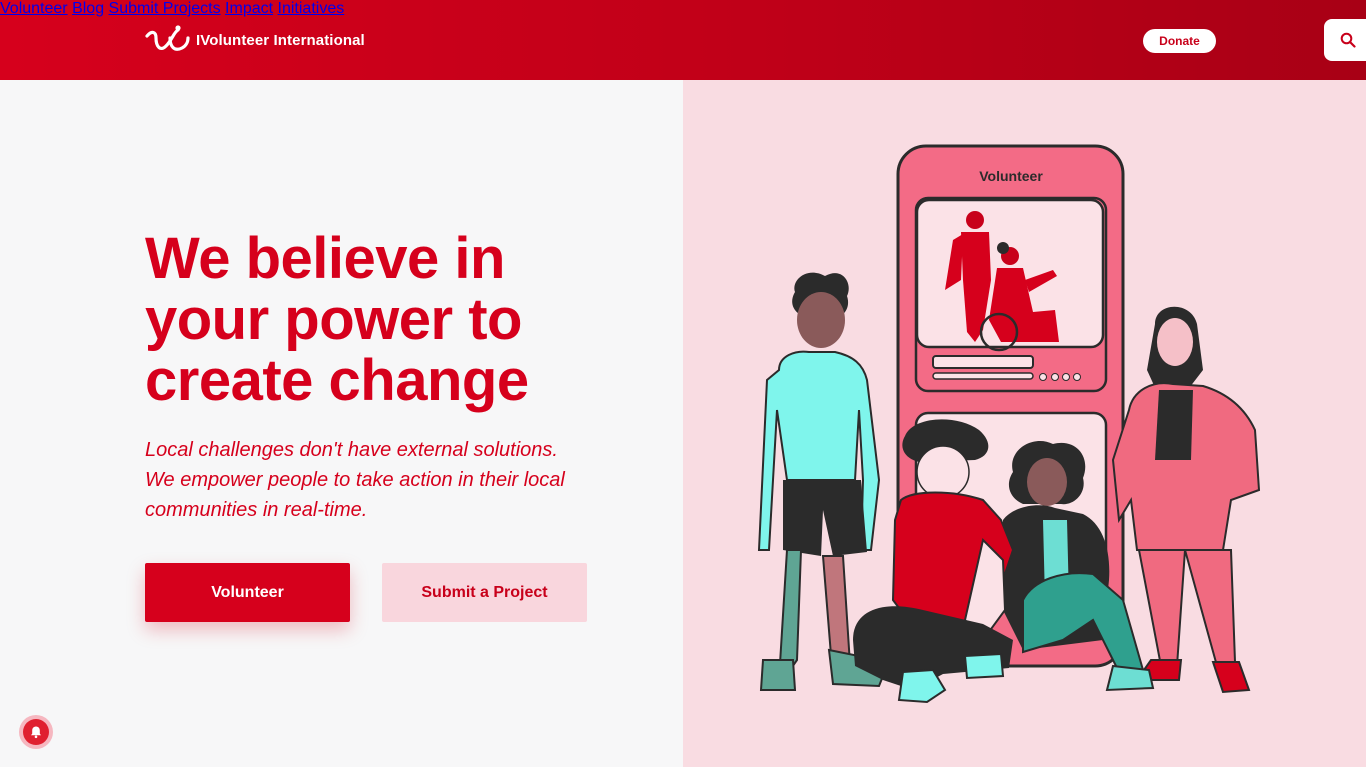 The image size is (1366, 767). I want to click on bell-icon, so click(36, 732).